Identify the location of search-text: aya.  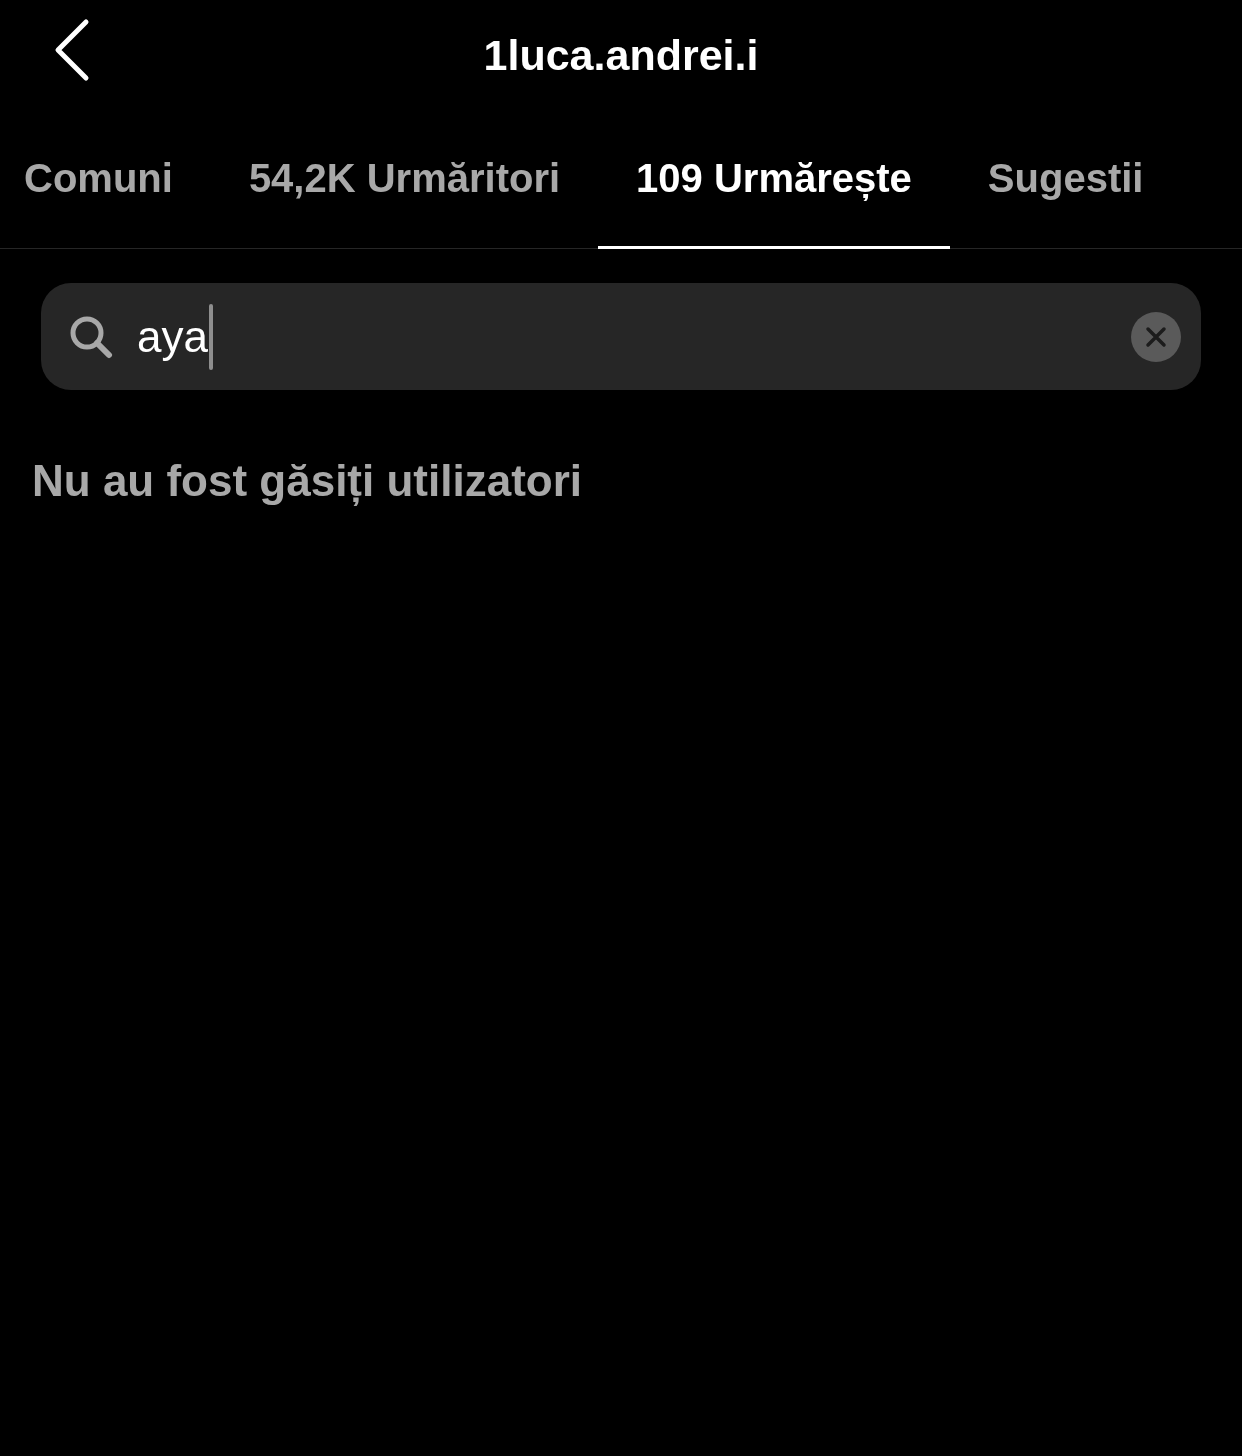
(172, 336).